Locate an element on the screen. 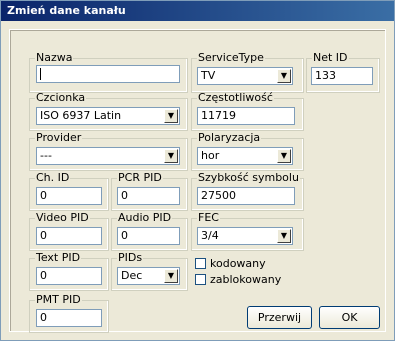 The height and width of the screenshot is (341, 395). label-audio-pid: Audio PID is located at coordinates (145, 217).